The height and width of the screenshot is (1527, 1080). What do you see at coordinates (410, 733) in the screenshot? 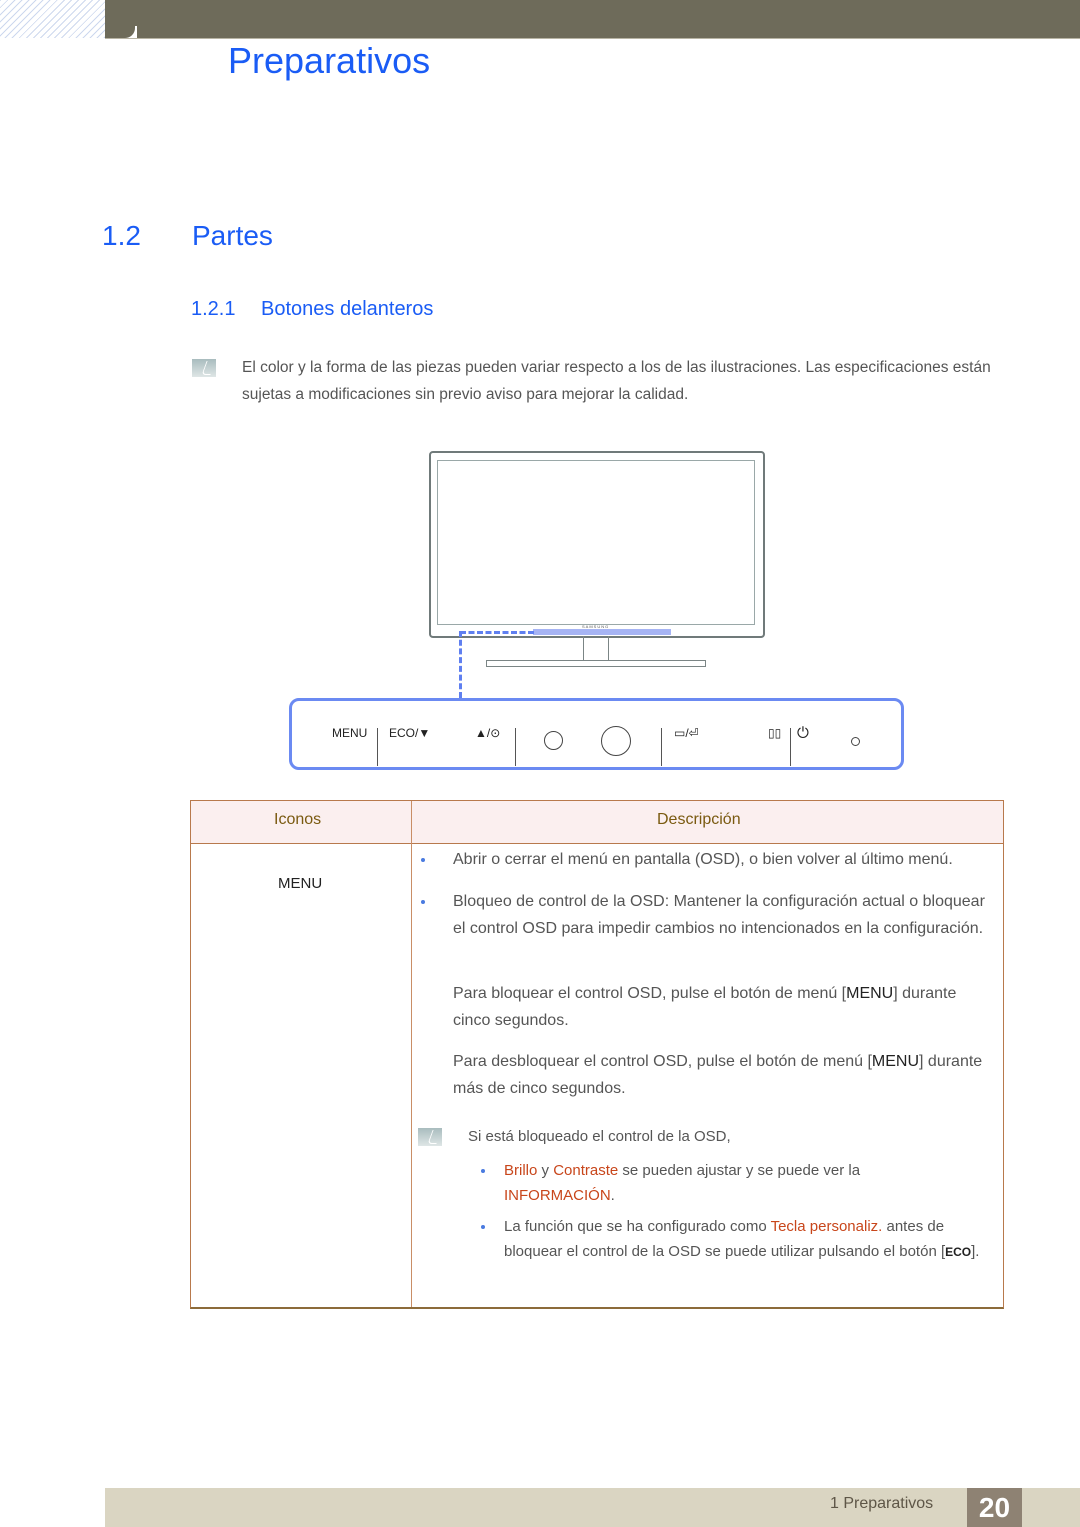
I see `panel-eco-down-label: ECO/▼` at bounding box center [410, 733].